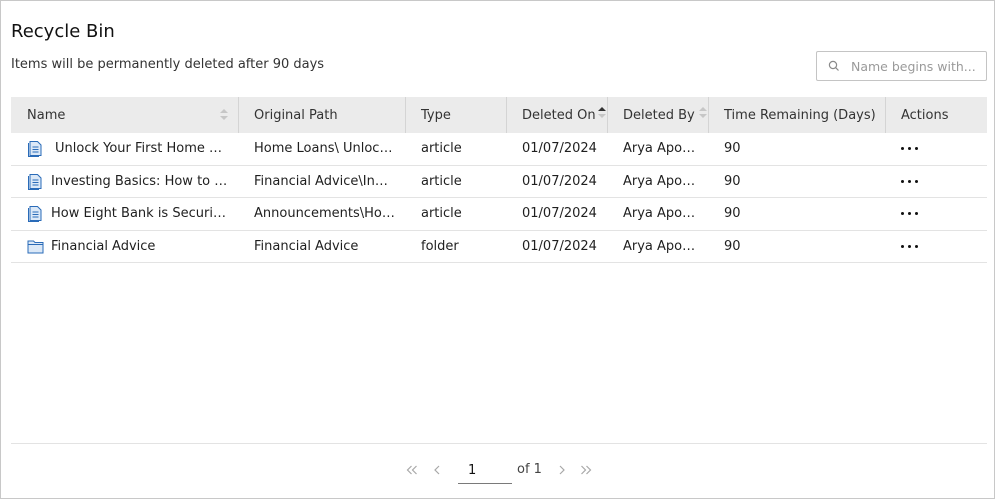  Describe the element at coordinates (324, 149) in the screenshot. I see `original-path: Home Loans\ Unlock Your First Home` at that location.